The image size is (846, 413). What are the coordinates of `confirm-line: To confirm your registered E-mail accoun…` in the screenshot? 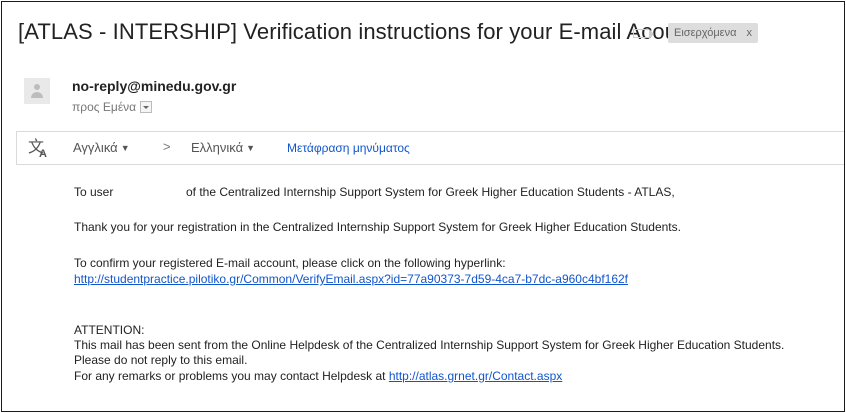 It's located at (290, 263).